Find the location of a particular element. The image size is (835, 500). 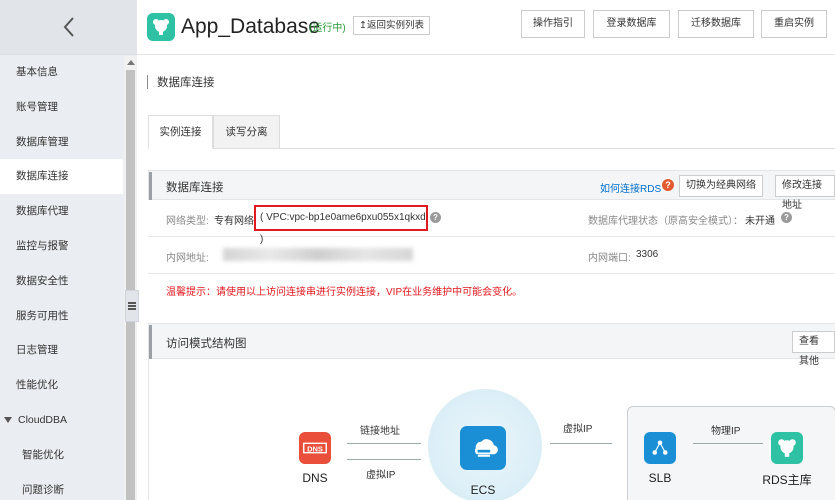

proxy-status-label: 数据库代理状态（原高安全模式）： is located at coordinates (665, 221).